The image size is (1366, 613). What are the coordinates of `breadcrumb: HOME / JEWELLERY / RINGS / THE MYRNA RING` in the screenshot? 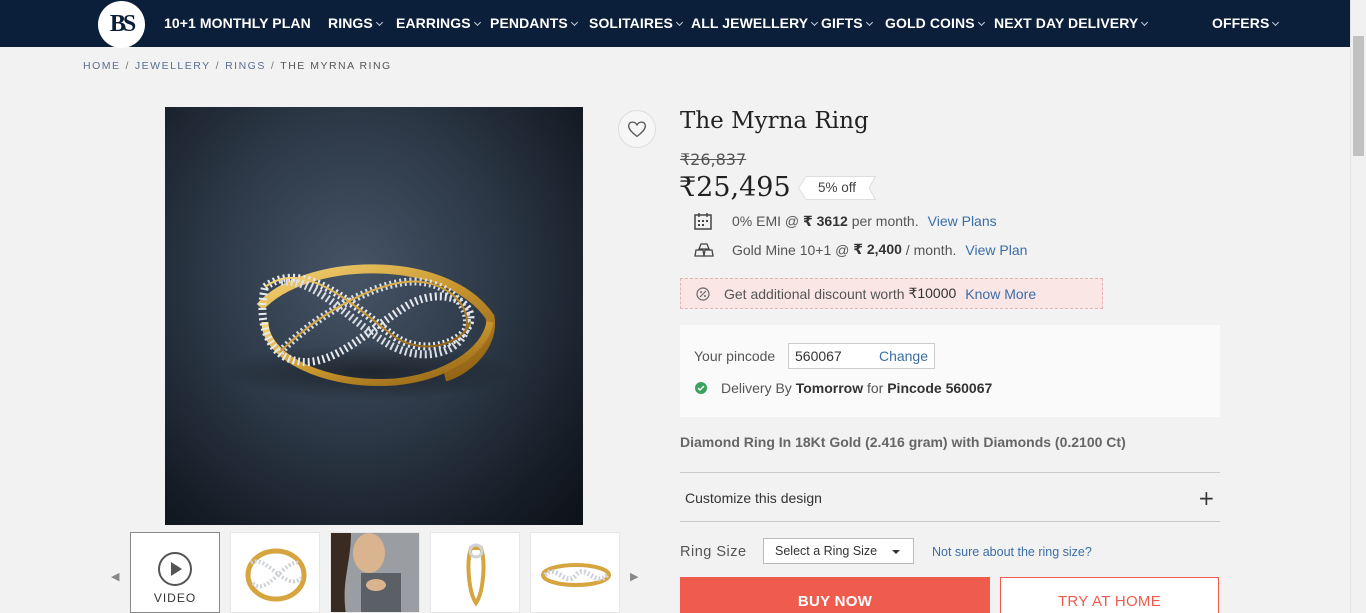 It's located at (237, 66).